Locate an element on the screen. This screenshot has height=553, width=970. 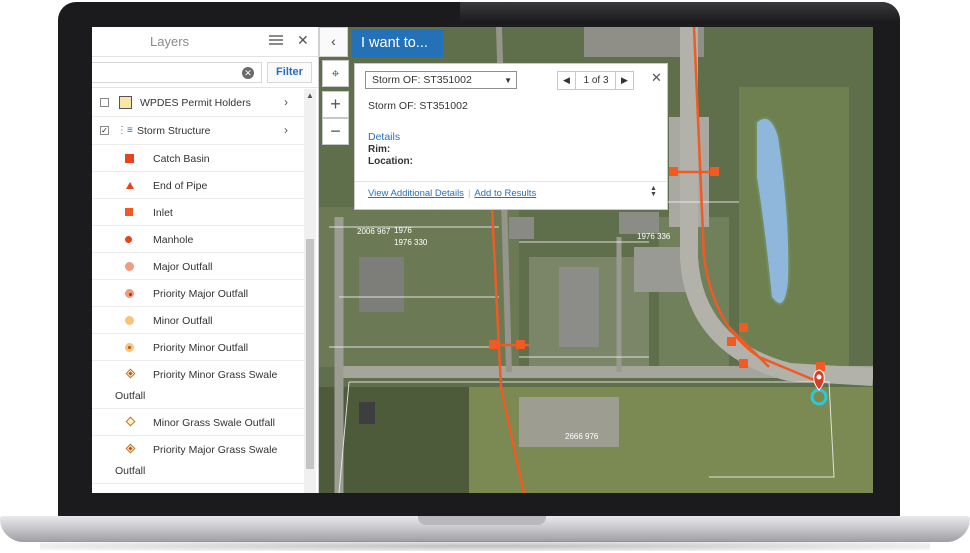
legend-item: Priority Minor Grass Swale Outfall is located at coordinates (198, 385).